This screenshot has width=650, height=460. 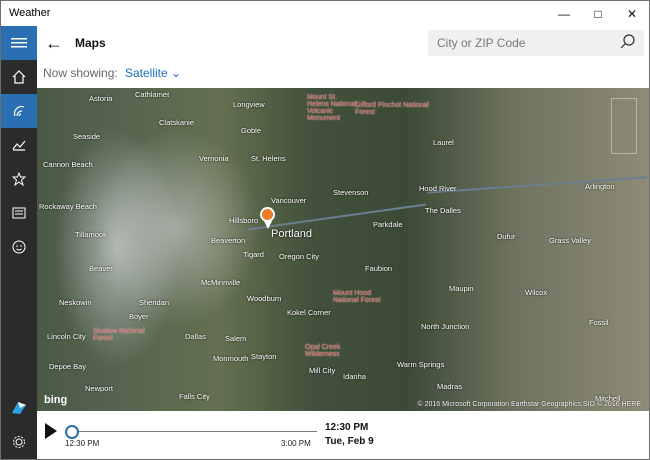 I want to click on map-label: Grass Valley, so click(x=570, y=240).